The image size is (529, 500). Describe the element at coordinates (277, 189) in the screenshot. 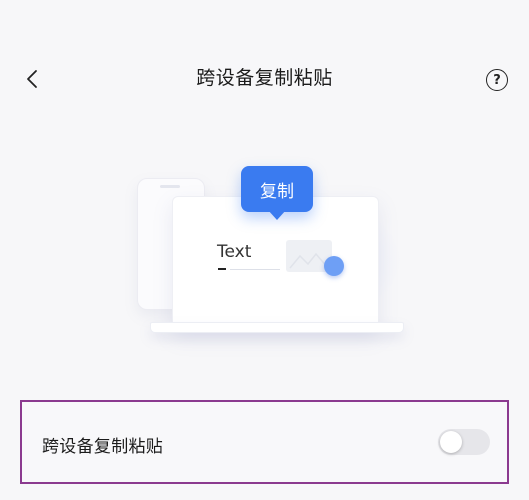

I see `copy-bubble: 复制` at that location.